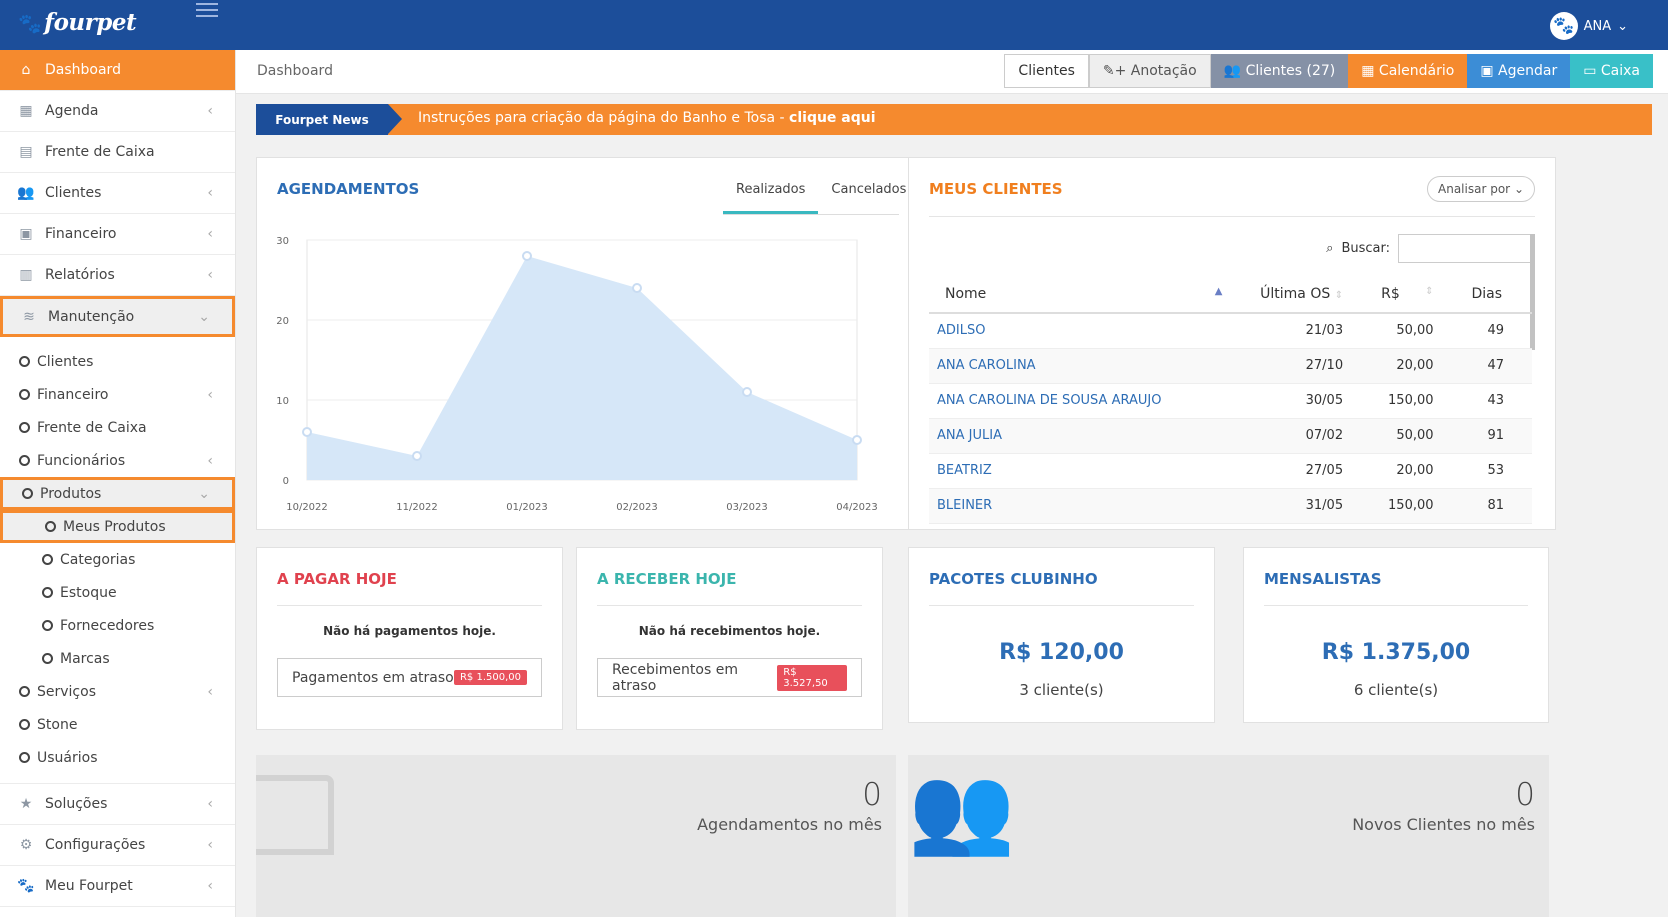 This screenshot has height=917, width=1668. What do you see at coordinates (1588, 26) in the screenshot?
I see `user-menu: 🐾 ANA ⌄` at bounding box center [1588, 26].